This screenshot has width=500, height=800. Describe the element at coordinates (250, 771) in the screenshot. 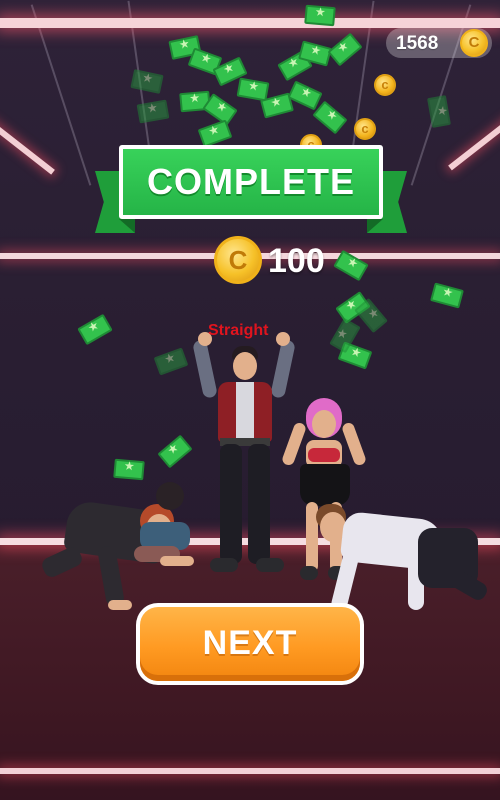

I see `neon-light-bottom` at that location.